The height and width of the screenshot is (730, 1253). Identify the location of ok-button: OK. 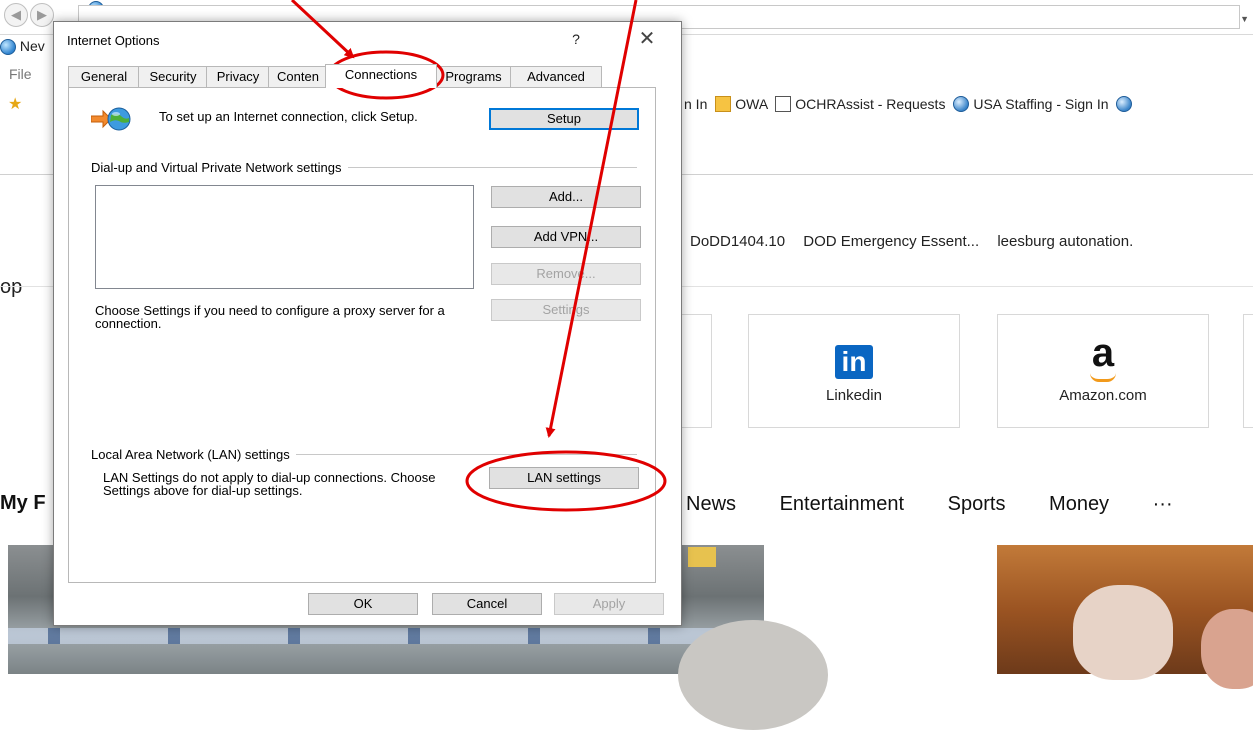
(363, 604).